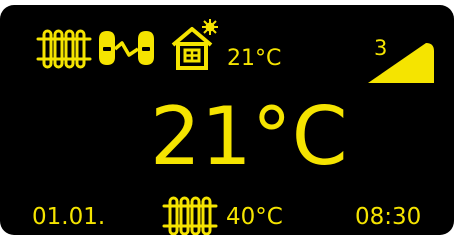 The image size is (454, 242). I want to click on flow-temperature: 40°C, so click(254, 217).